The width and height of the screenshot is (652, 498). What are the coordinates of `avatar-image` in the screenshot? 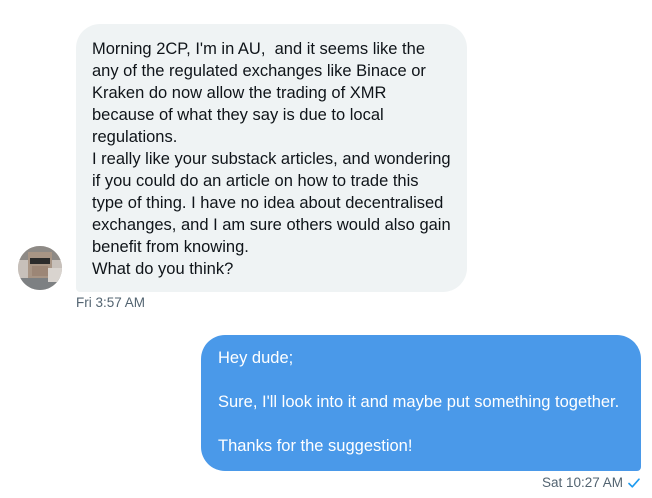 It's located at (40, 268).